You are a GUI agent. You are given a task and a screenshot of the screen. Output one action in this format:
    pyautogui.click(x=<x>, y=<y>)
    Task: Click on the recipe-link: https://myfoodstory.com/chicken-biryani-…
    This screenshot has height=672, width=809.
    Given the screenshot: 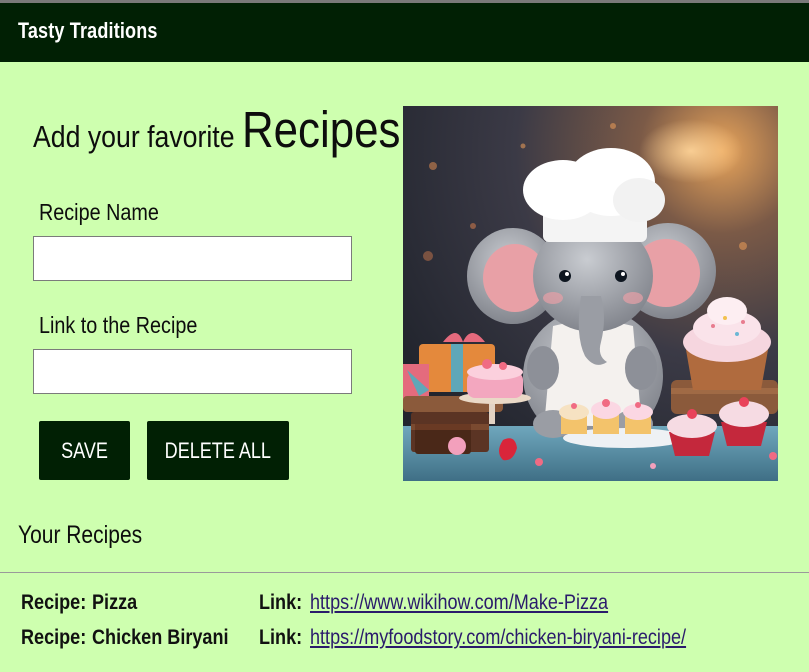 What is the action you would take?
    pyautogui.click(x=498, y=637)
    